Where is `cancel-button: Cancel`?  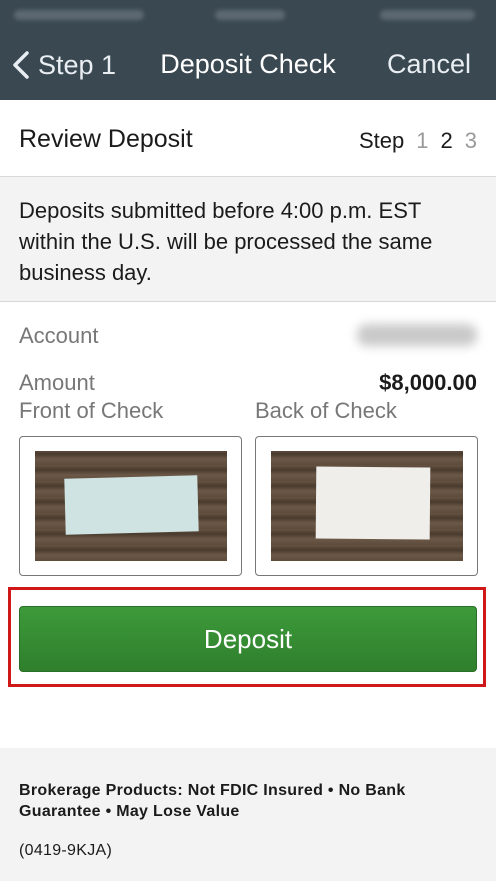 cancel-button: Cancel is located at coordinates (429, 64).